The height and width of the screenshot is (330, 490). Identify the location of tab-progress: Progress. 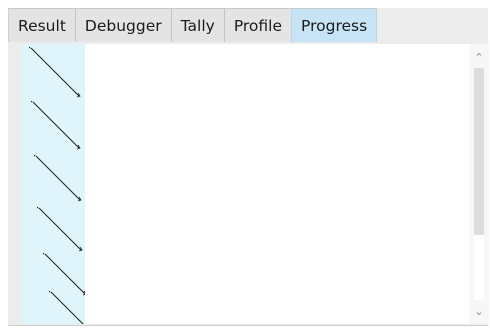
(334, 25).